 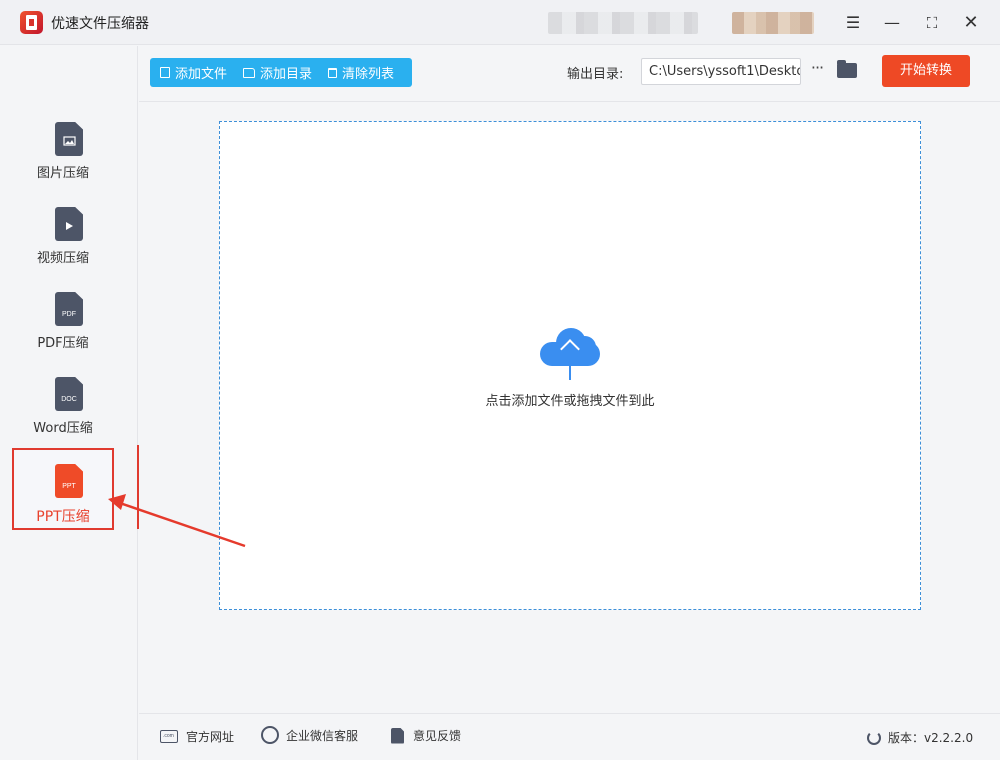 What do you see at coordinates (426, 735) in the screenshot?
I see `feedback-link: 意见反馈` at bounding box center [426, 735].